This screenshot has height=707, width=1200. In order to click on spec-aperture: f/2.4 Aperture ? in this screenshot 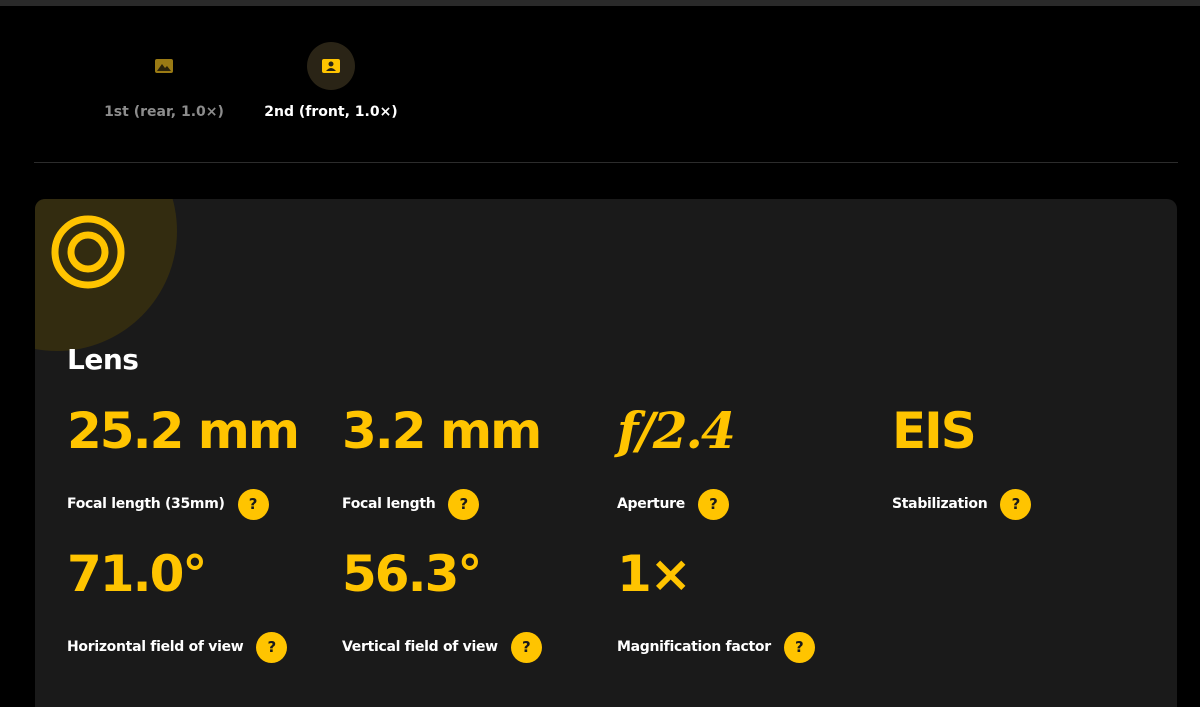, I will do `click(676, 460)`.